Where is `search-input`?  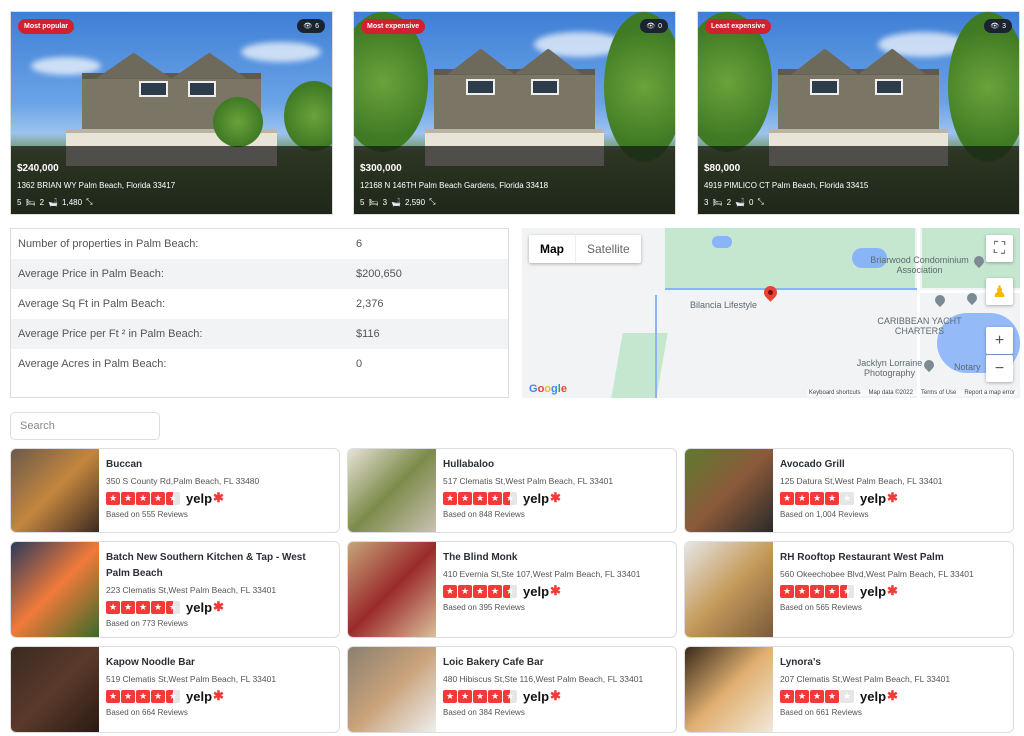
search-input is located at coordinates (85, 426).